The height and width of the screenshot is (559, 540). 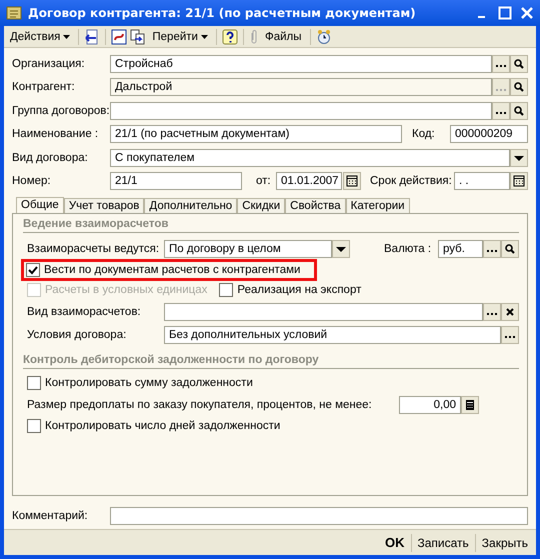 What do you see at coordinates (84, 312) in the screenshot?
I see `field-label: Вид взаиморасчетов:` at bounding box center [84, 312].